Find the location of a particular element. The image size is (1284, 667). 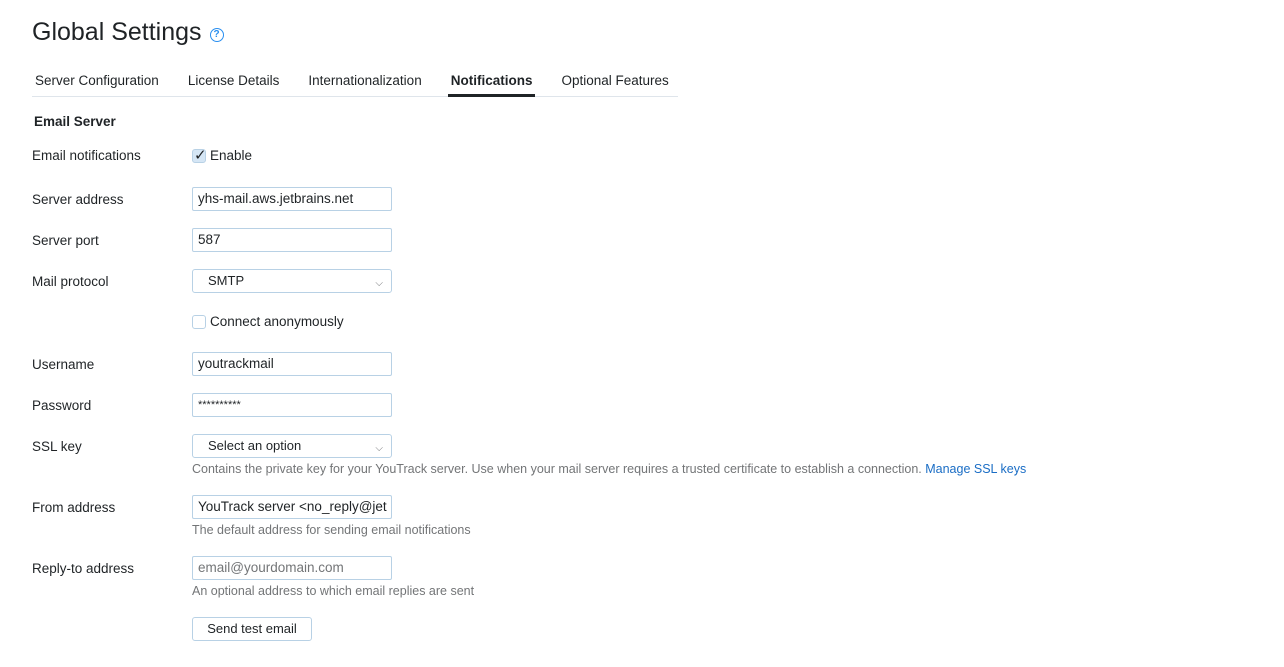

connect-anonymously-row: Connect anonymously is located at coordinates (268, 321).